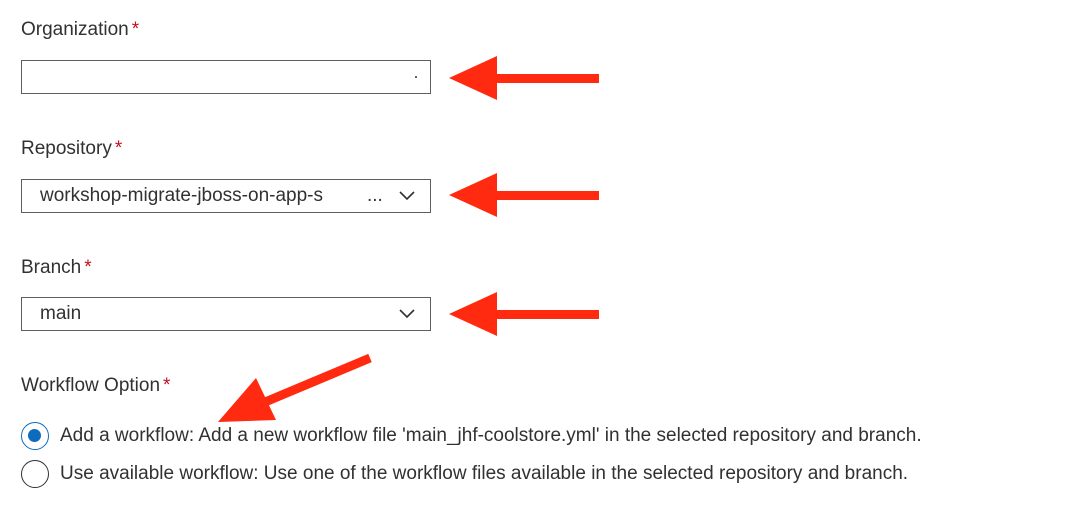 The width and height of the screenshot is (1087, 518). What do you see at coordinates (35, 474) in the screenshot?
I see `radio-button-unchecked` at bounding box center [35, 474].